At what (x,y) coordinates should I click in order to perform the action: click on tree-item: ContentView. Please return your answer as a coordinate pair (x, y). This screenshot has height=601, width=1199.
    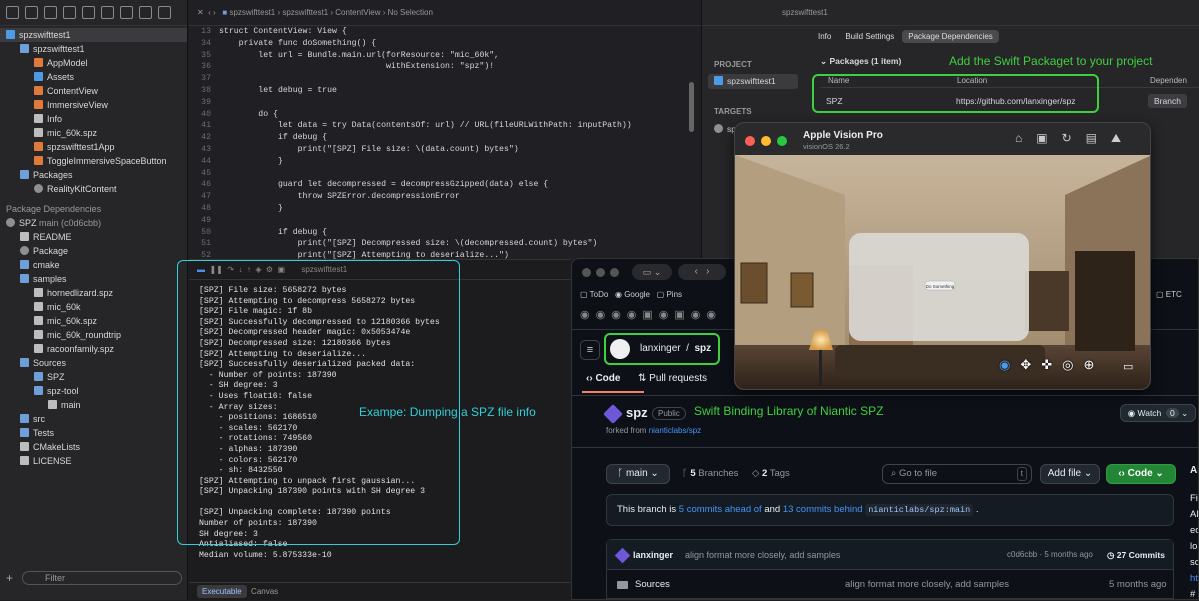
    Looking at the image, I should click on (93, 91).